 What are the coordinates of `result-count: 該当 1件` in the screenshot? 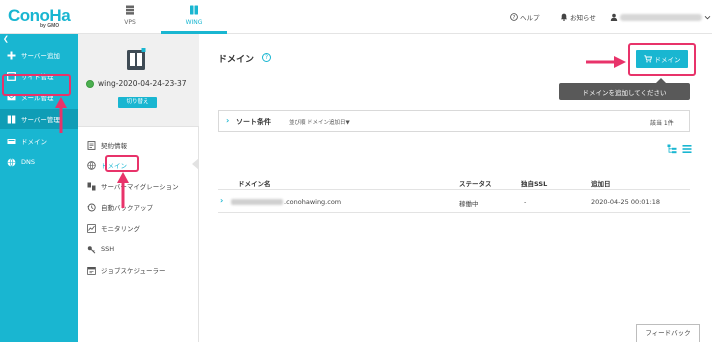 It's located at (662, 123).